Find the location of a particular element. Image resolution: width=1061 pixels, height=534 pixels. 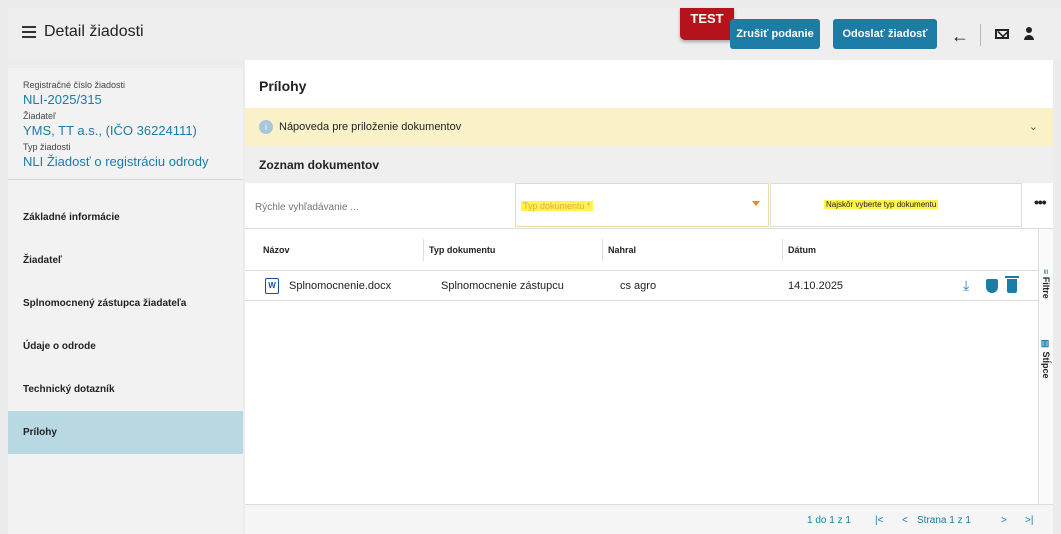

download-icon: ⤓ is located at coordinates (966, 285).